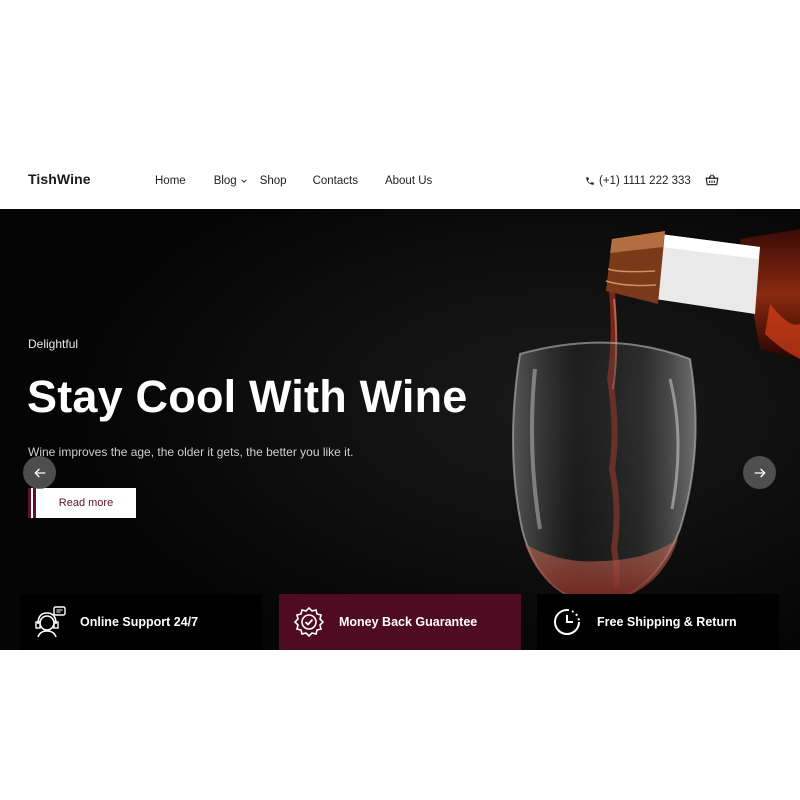 The width and height of the screenshot is (800, 800). Describe the element at coordinates (170, 181) in the screenshot. I see `nav-home: Home` at that location.